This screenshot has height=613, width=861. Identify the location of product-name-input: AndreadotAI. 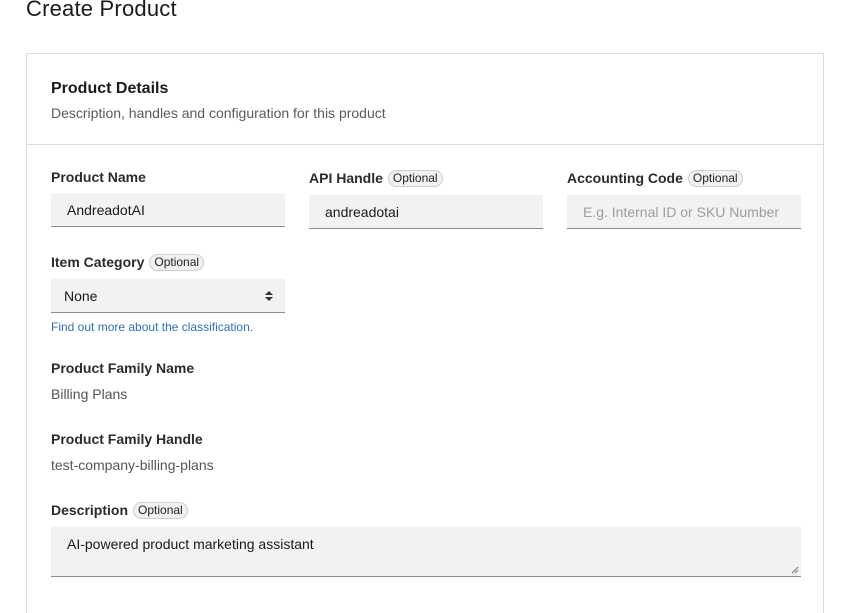
(168, 210).